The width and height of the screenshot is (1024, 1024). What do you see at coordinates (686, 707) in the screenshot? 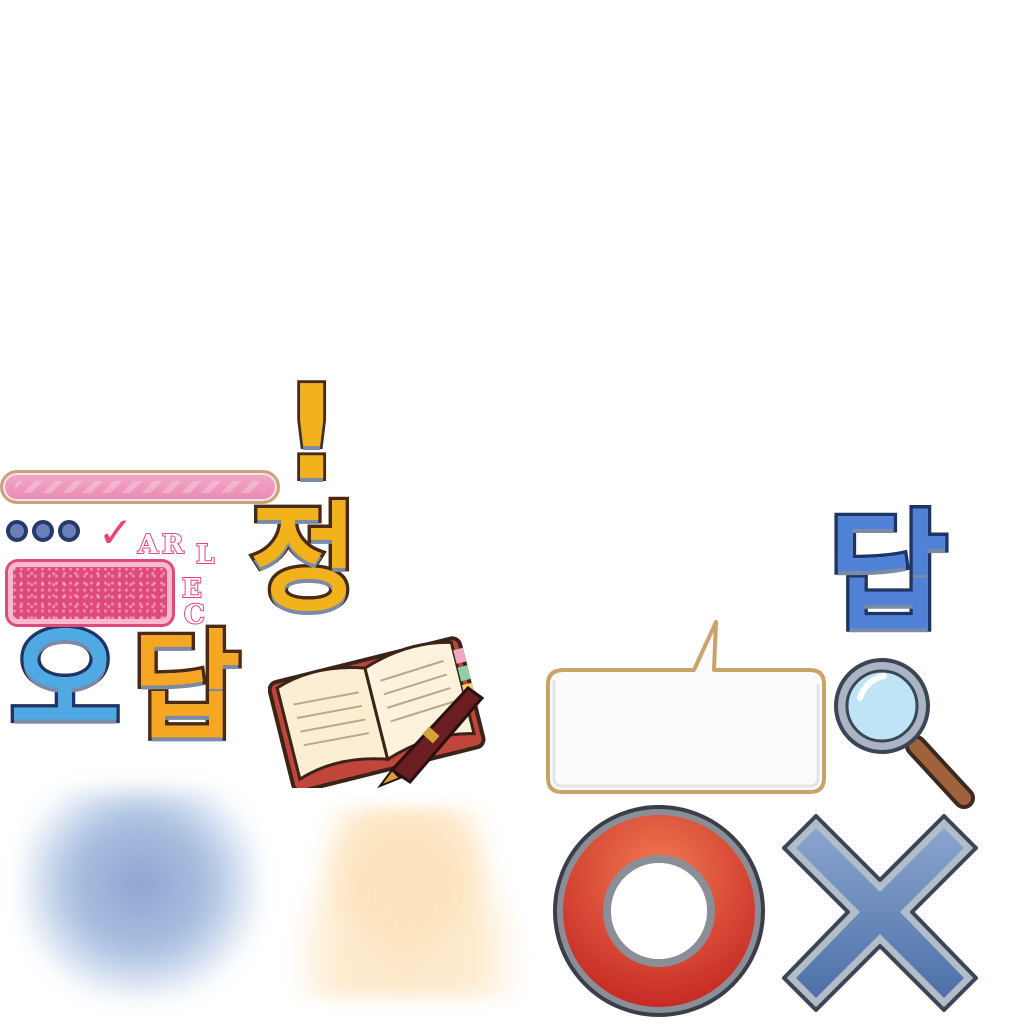
I see `speech-bubble-icon` at bounding box center [686, 707].